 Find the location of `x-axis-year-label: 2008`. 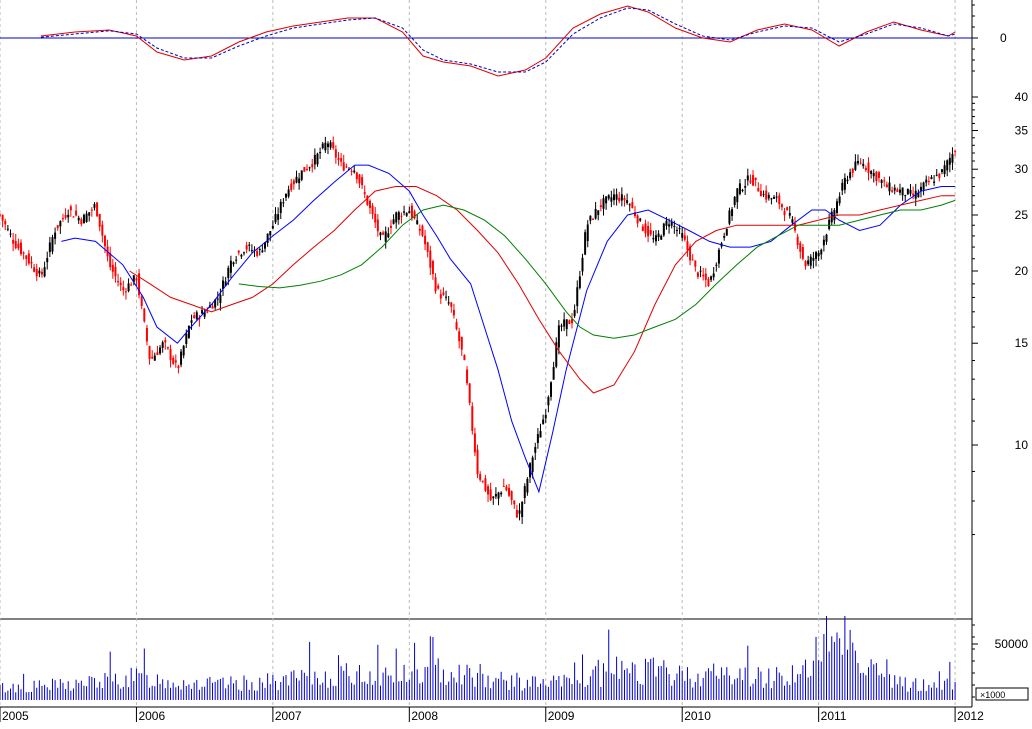

x-axis-year-label: 2008 is located at coordinates (424, 716).